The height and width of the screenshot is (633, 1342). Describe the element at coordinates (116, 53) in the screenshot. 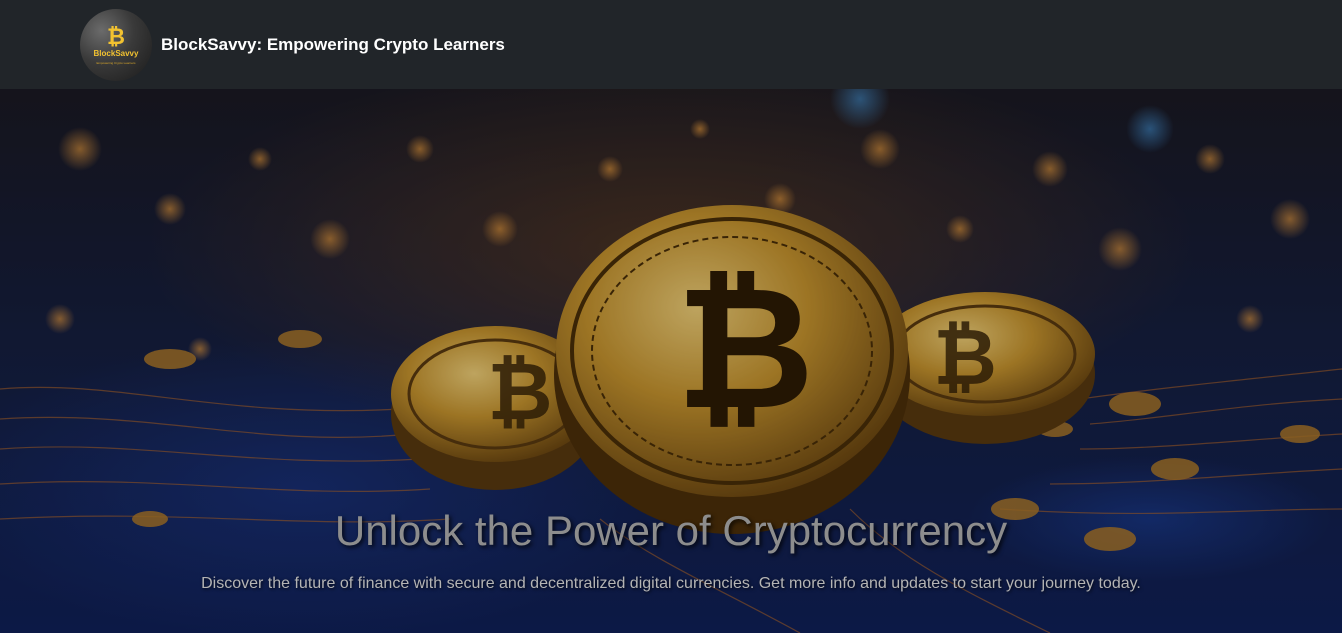

I see `logo-text: BlockSavvy` at that location.